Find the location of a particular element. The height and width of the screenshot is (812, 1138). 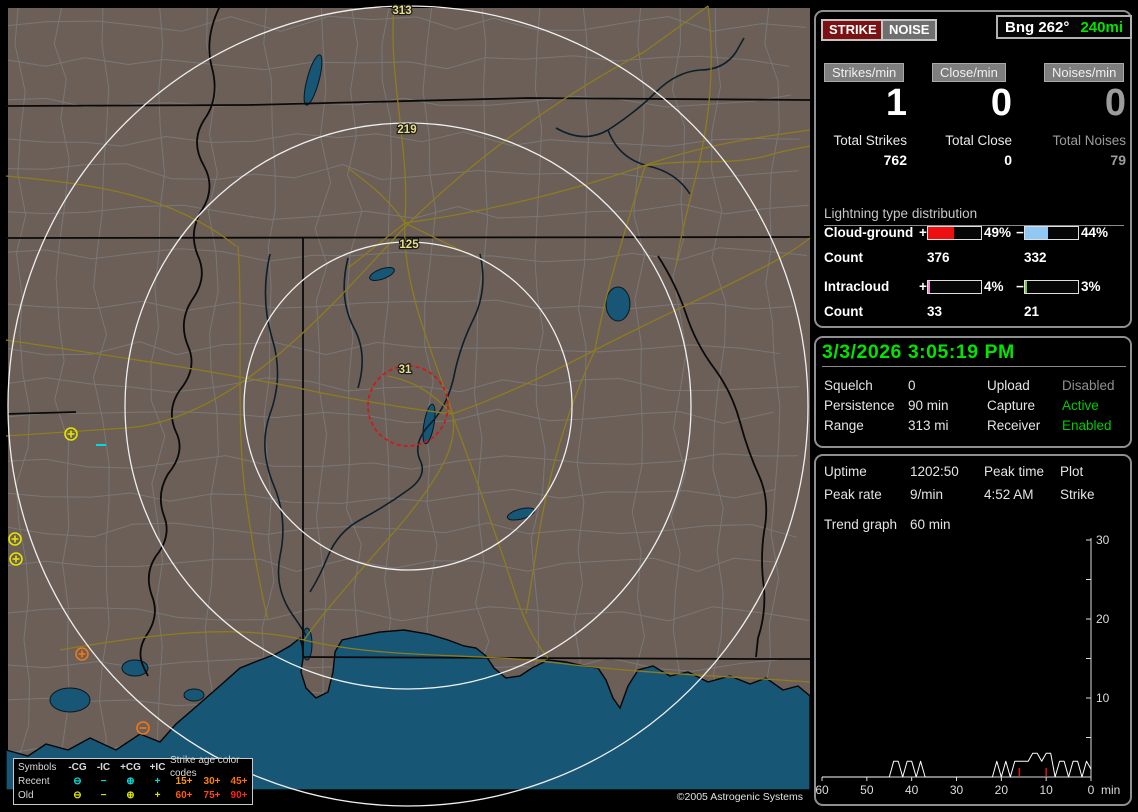

total-close-label: Total Close is located at coordinates (978, 140).